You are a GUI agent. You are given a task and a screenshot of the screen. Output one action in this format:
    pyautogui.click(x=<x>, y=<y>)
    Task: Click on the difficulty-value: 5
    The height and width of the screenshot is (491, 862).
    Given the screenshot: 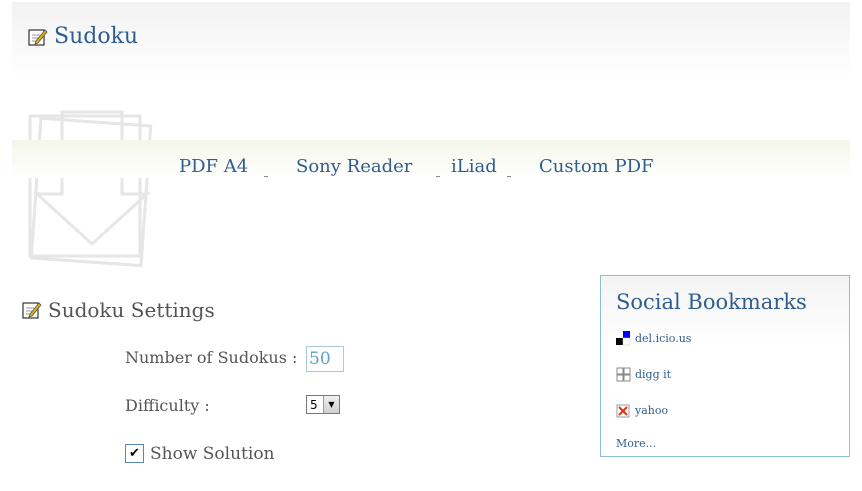 What is the action you would take?
    pyautogui.click(x=314, y=404)
    